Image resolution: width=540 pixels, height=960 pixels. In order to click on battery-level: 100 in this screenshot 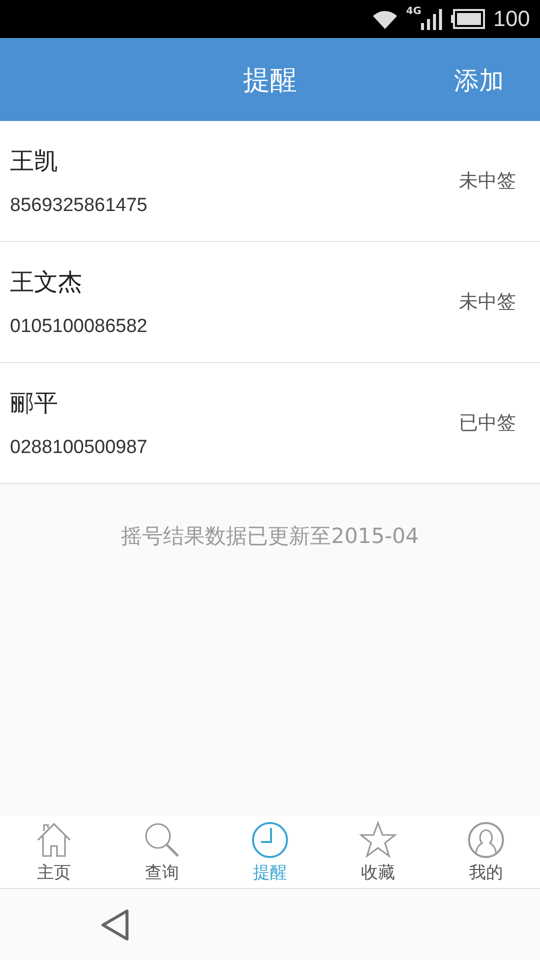, I will do `click(511, 19)`.